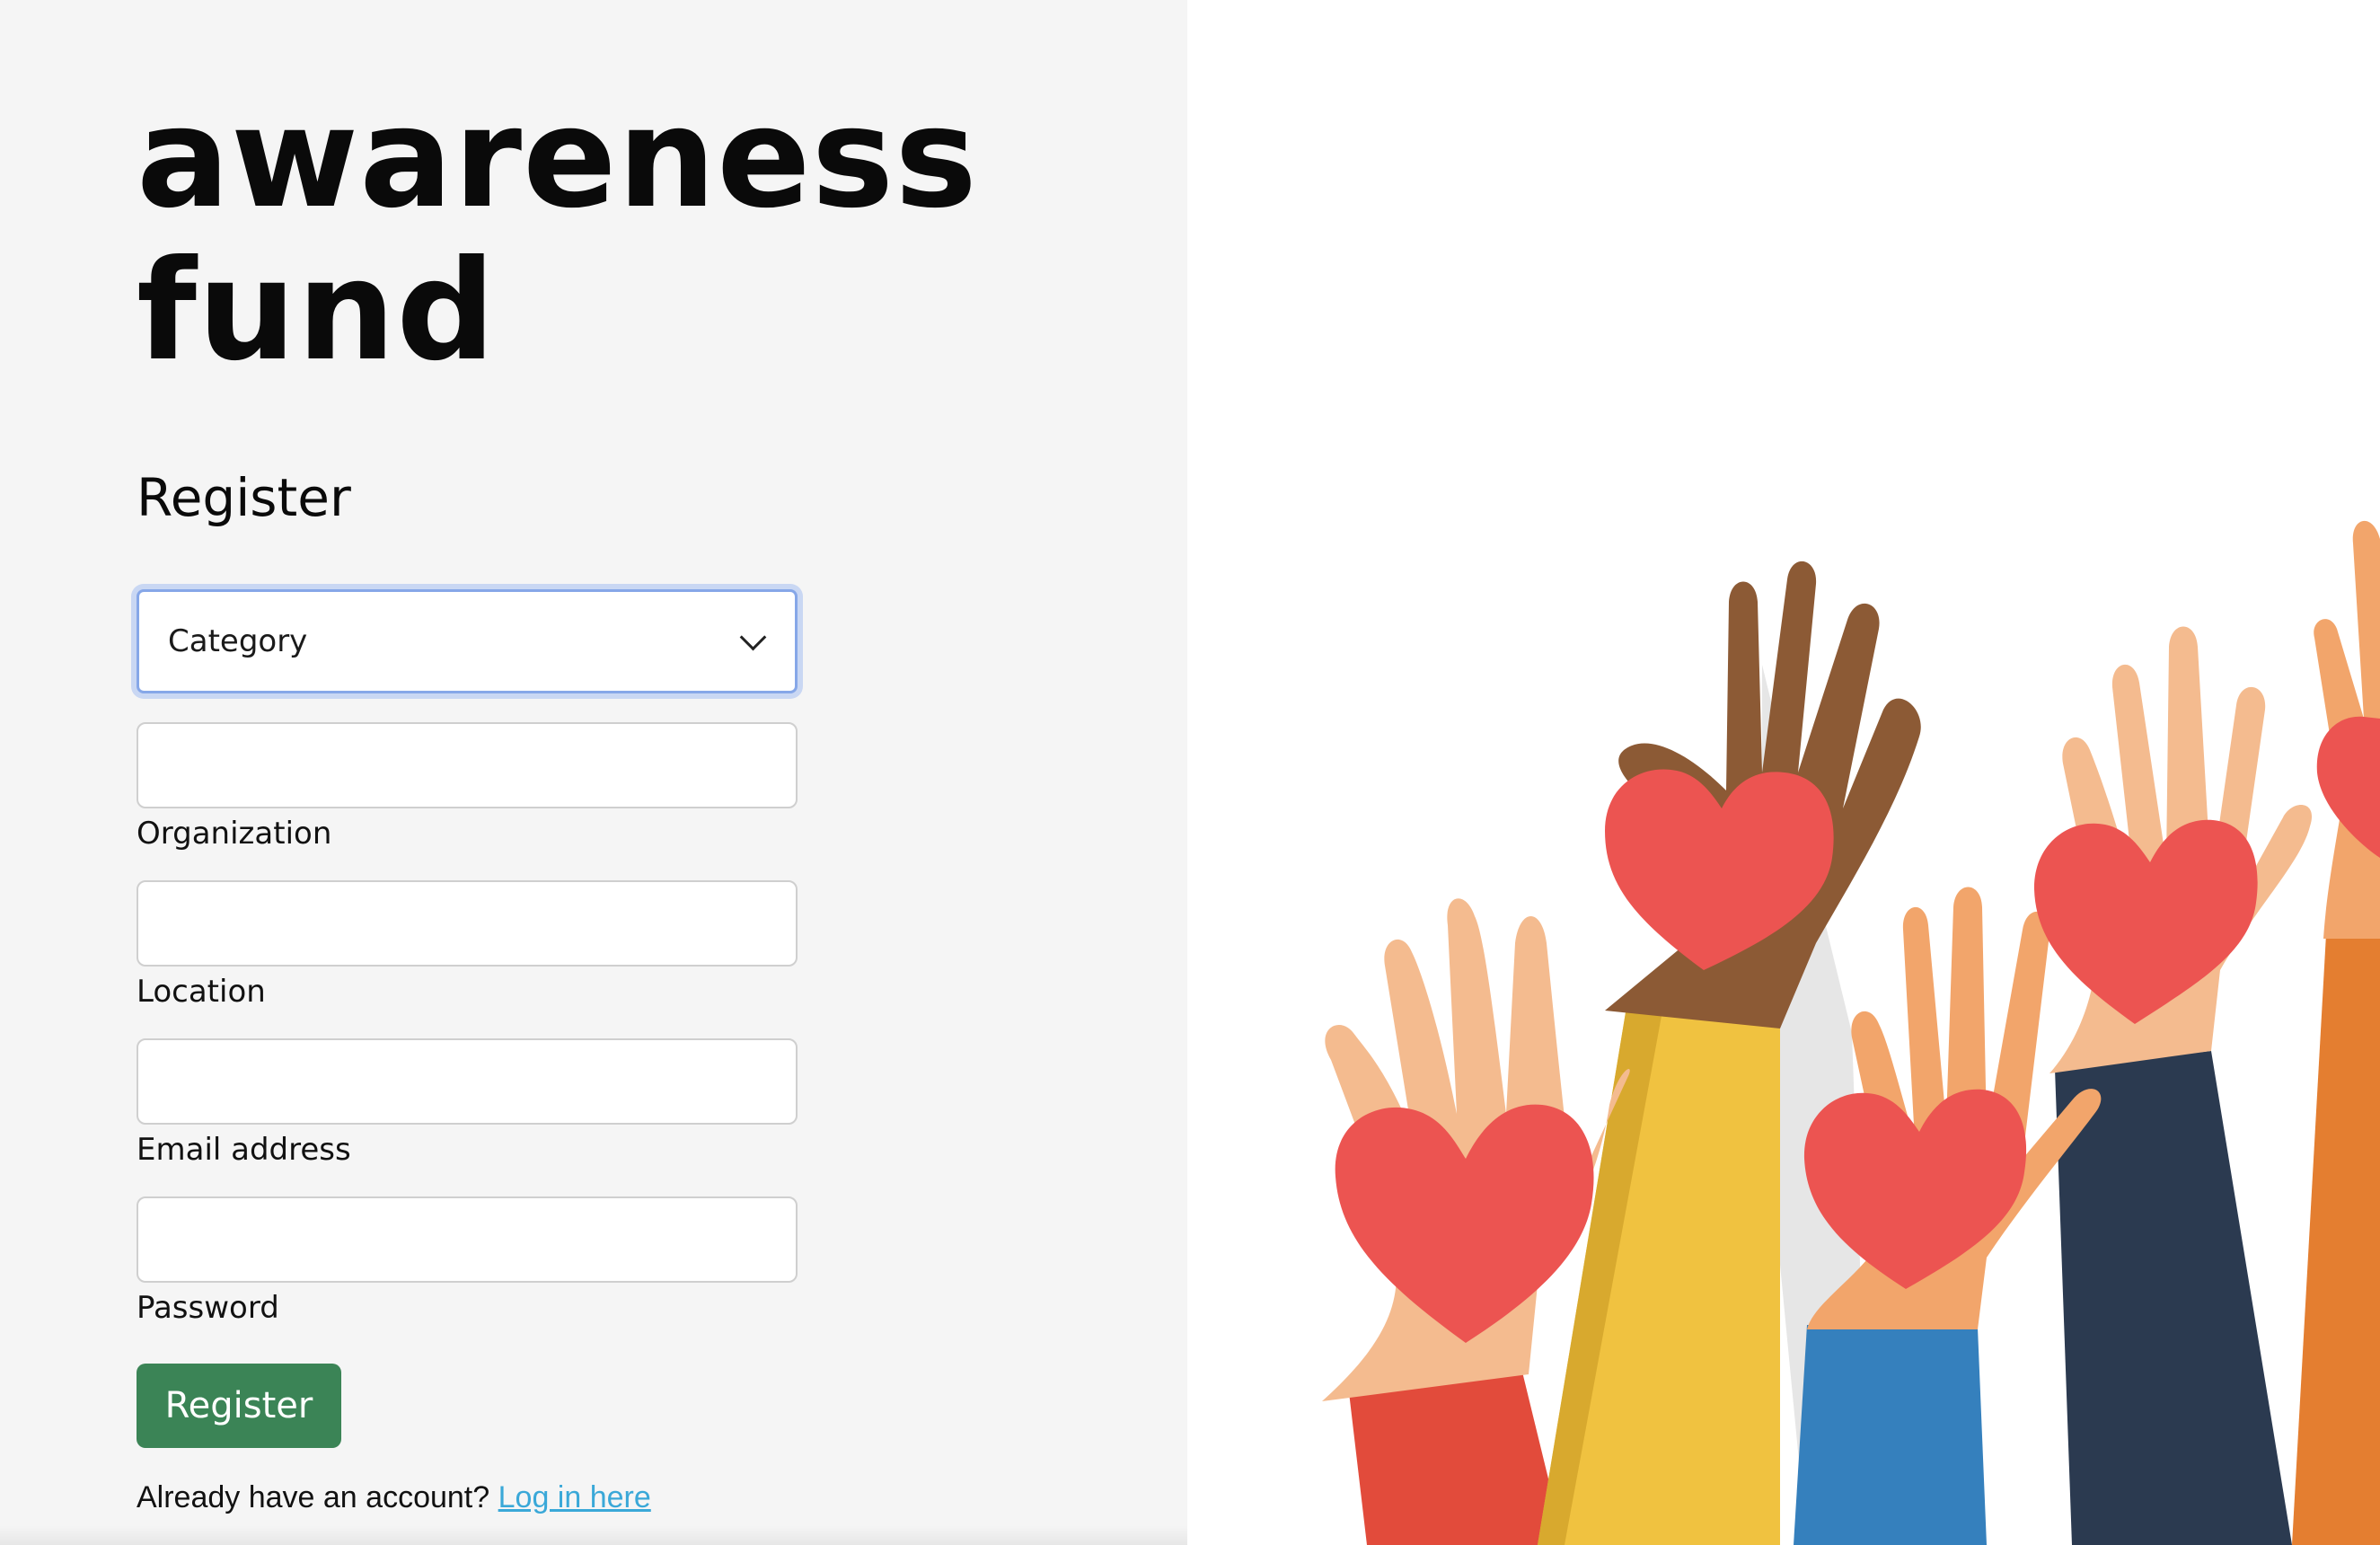  I want to click on login-prompt-text: Already have an account?, so click(313, 1497).